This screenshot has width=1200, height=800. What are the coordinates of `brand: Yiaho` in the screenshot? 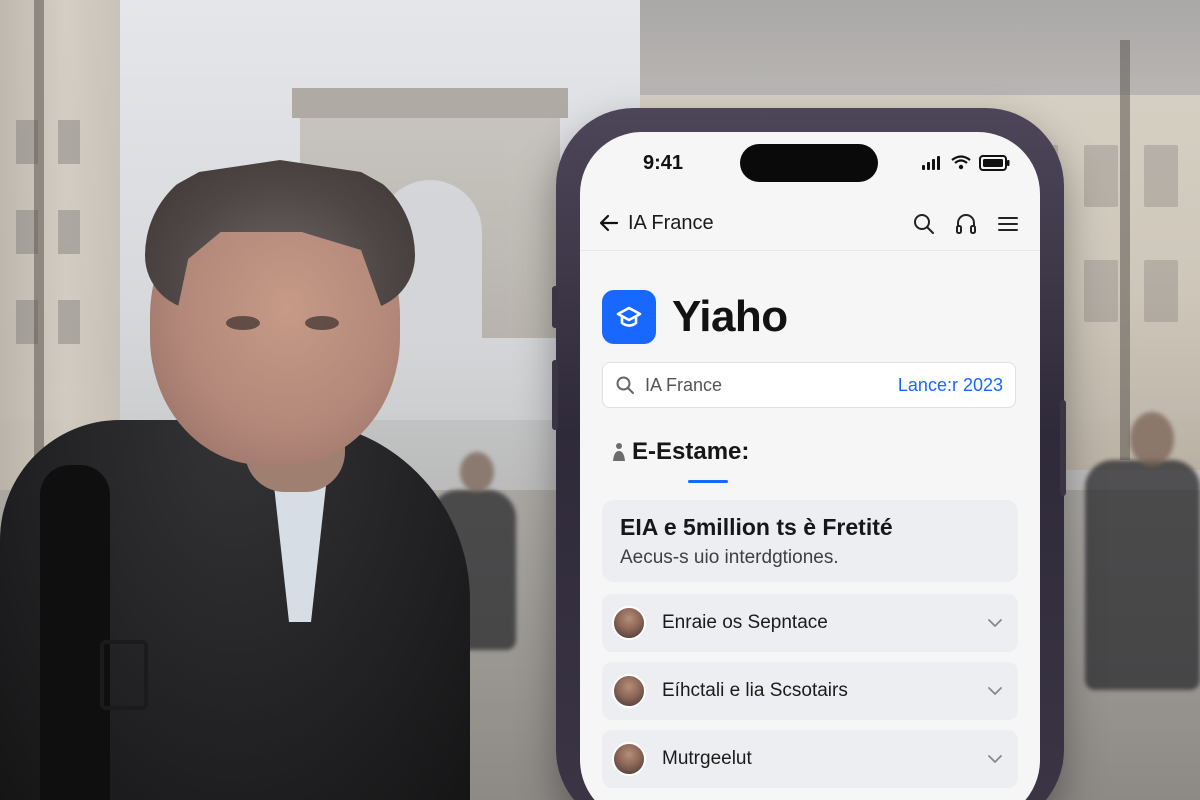 It's located at (695, 317).